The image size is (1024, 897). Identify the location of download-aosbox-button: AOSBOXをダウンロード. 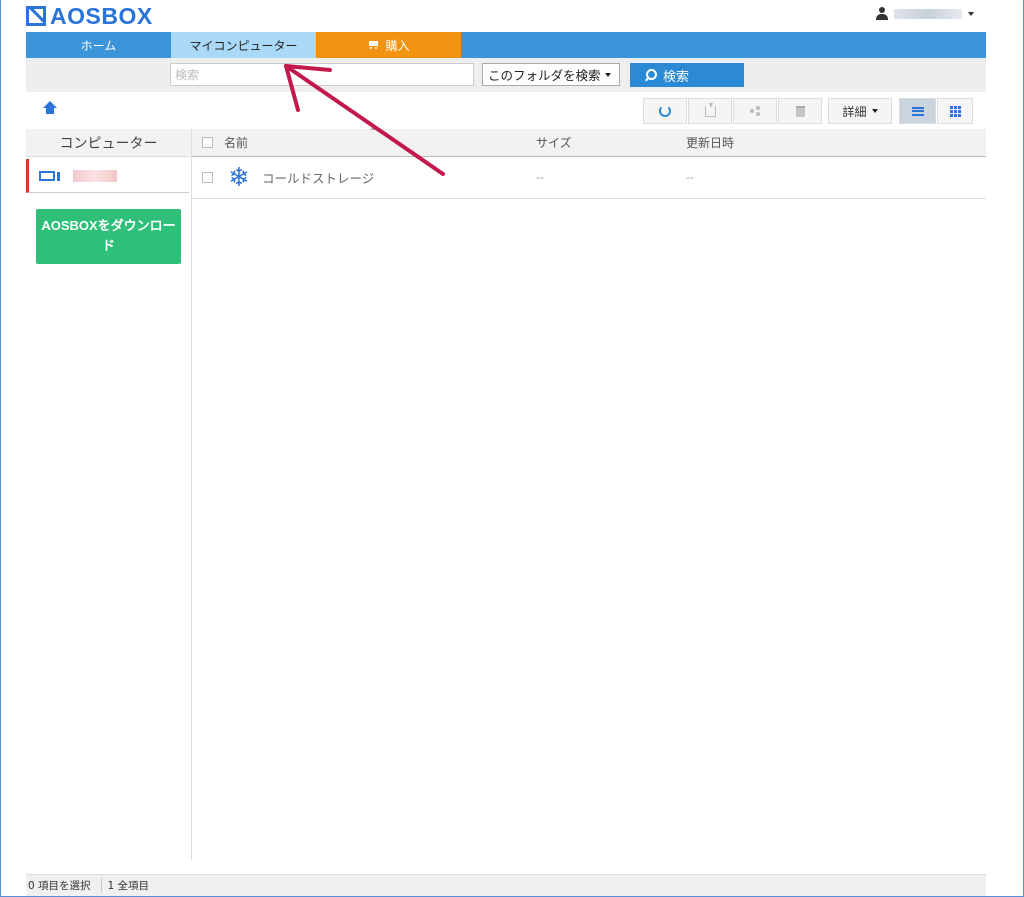
(108, 236).